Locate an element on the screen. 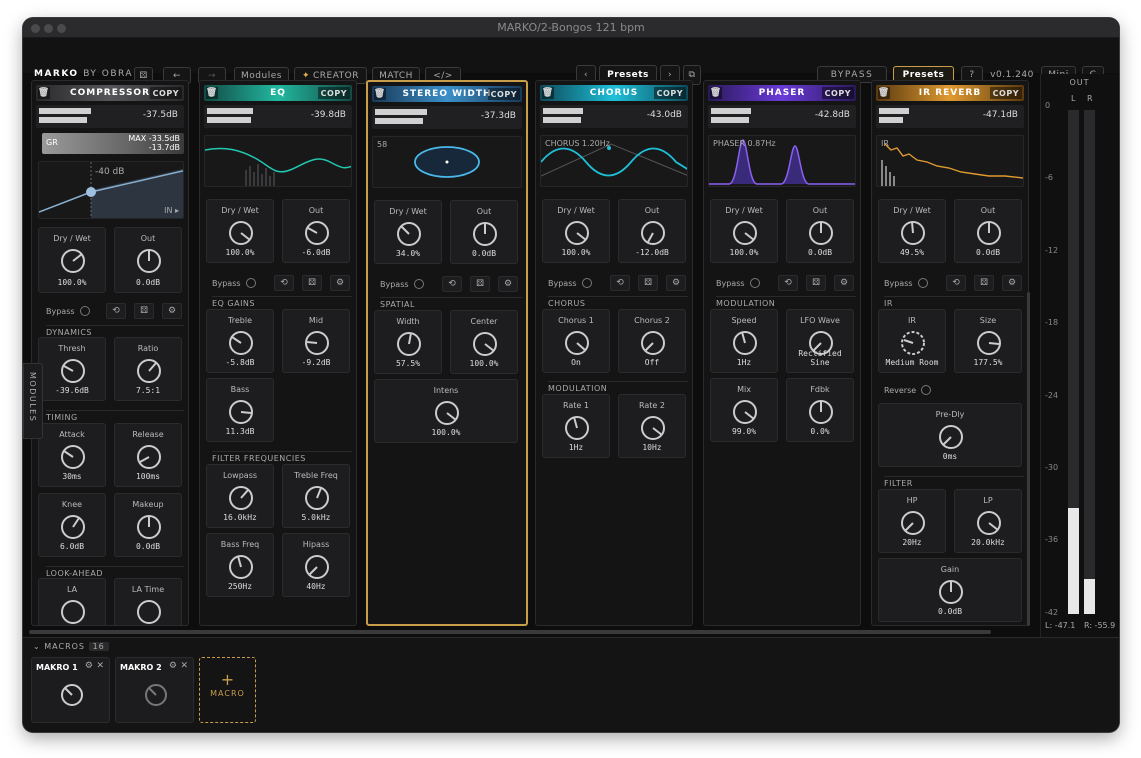 This screenshot has width=1141, height=758. treble-freq-knob: Treble Freq 5.0kHz is located at coordinates (316, 496).